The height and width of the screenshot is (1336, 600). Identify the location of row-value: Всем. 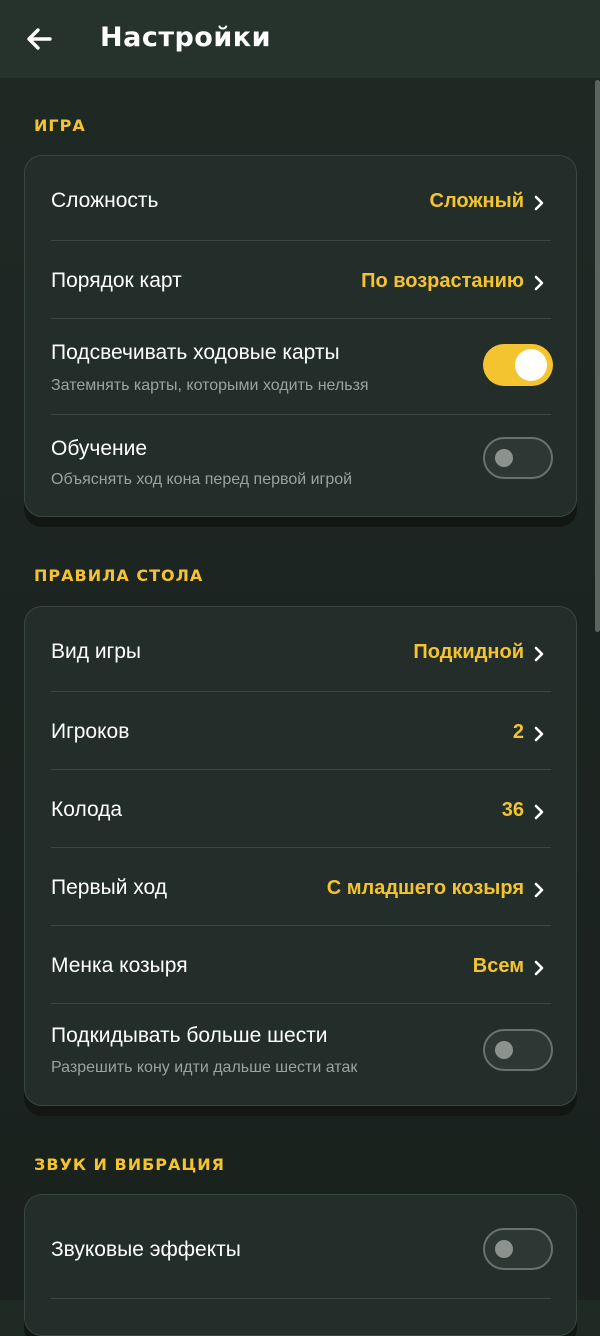
(498, 966).